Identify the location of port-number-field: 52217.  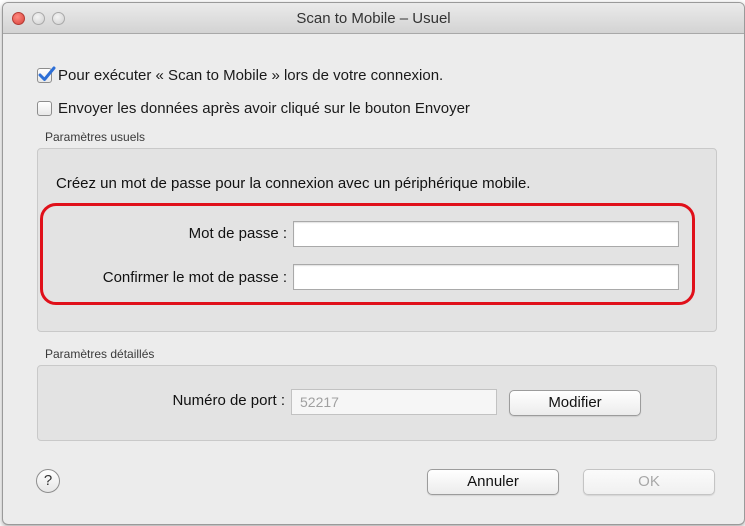
(394, 402).